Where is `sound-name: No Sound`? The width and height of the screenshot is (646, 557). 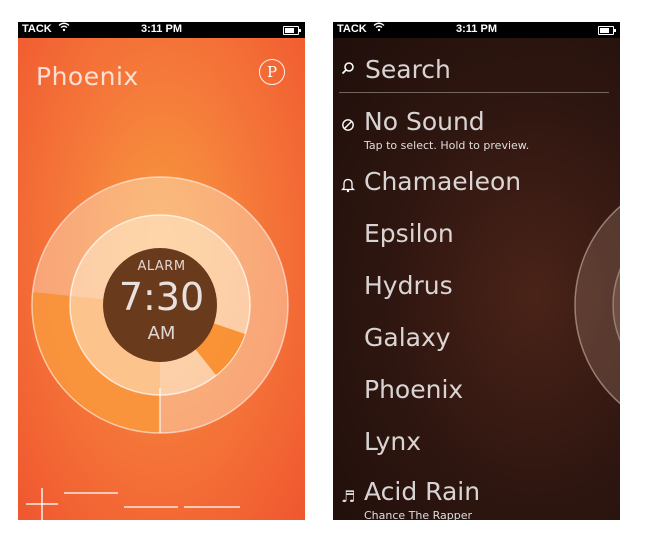
sound-name: No Sound is located at coordinates (424, 121).